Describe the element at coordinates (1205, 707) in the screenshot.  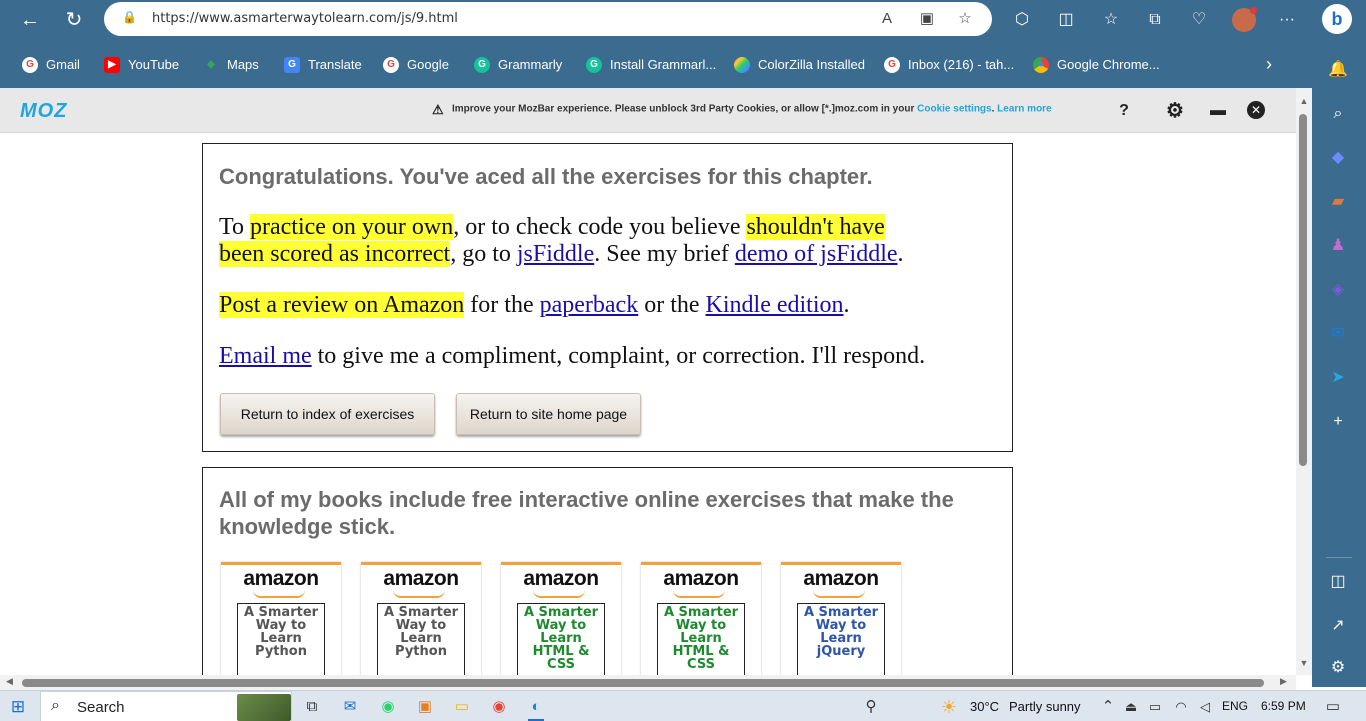
I see `volume-icon: ◁` at that location.